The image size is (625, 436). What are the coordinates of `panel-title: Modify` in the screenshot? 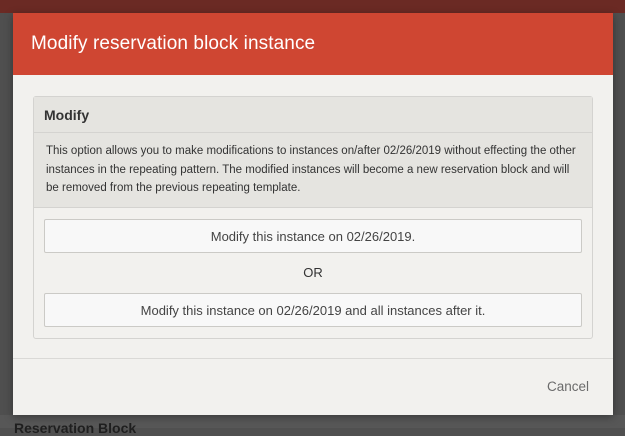 It's located at (67, 114).